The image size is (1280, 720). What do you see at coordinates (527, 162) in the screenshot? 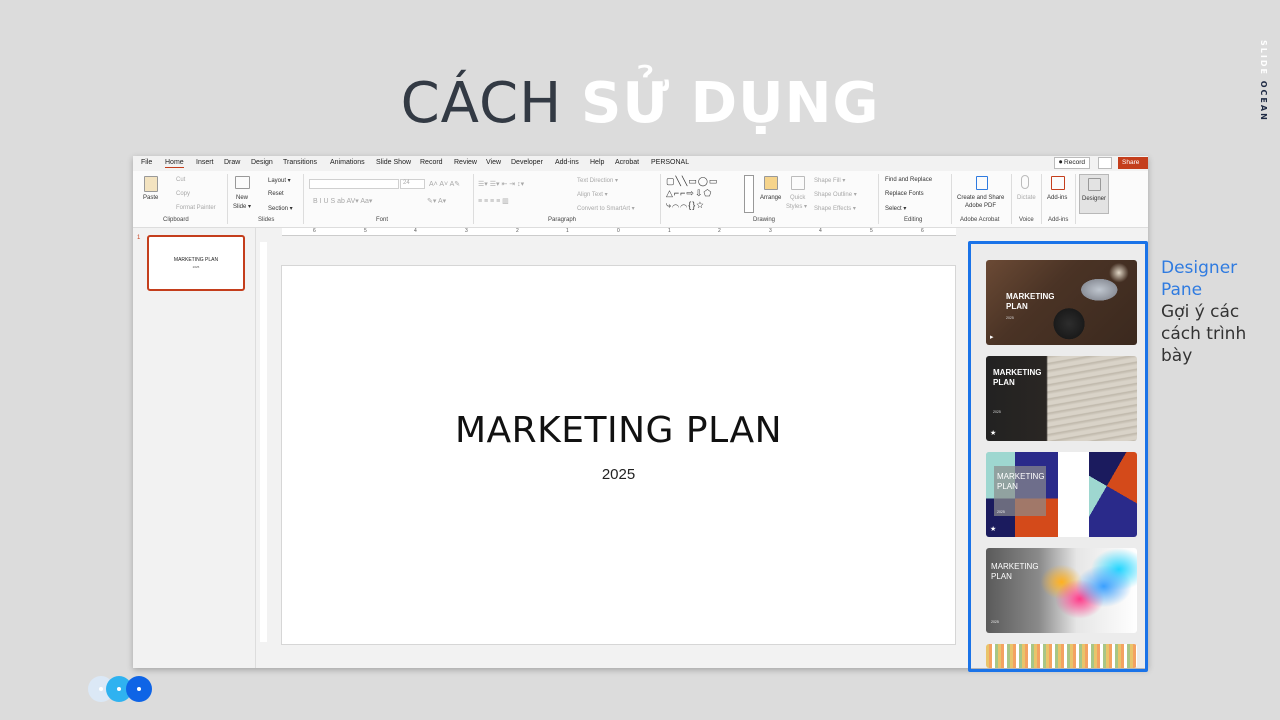
I see `tab-developer: Developer` at bounding box center [527, 162].